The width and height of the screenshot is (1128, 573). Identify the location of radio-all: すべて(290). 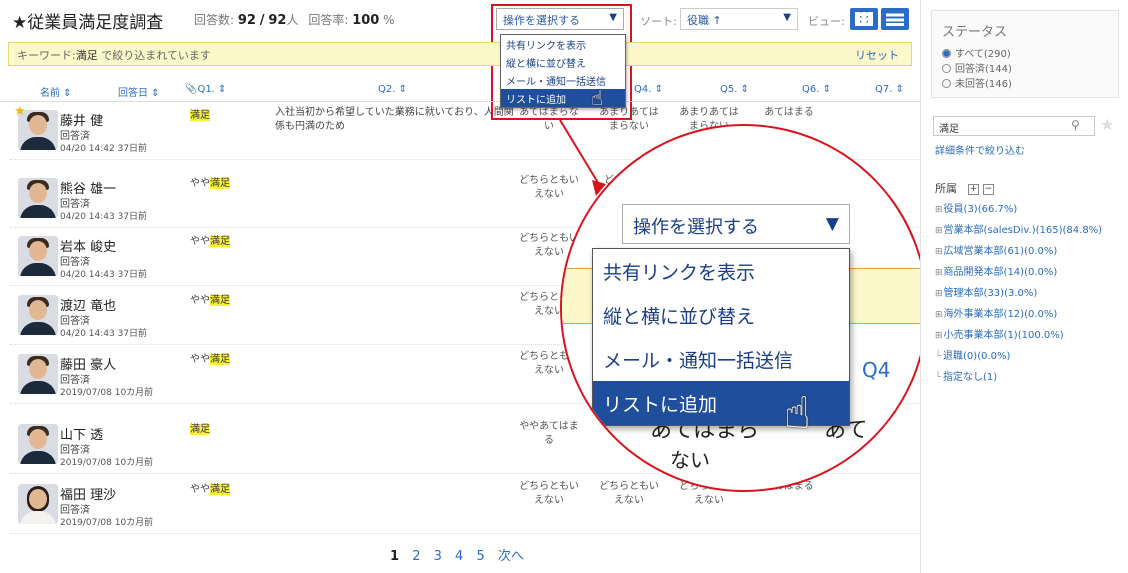
(976, 52).